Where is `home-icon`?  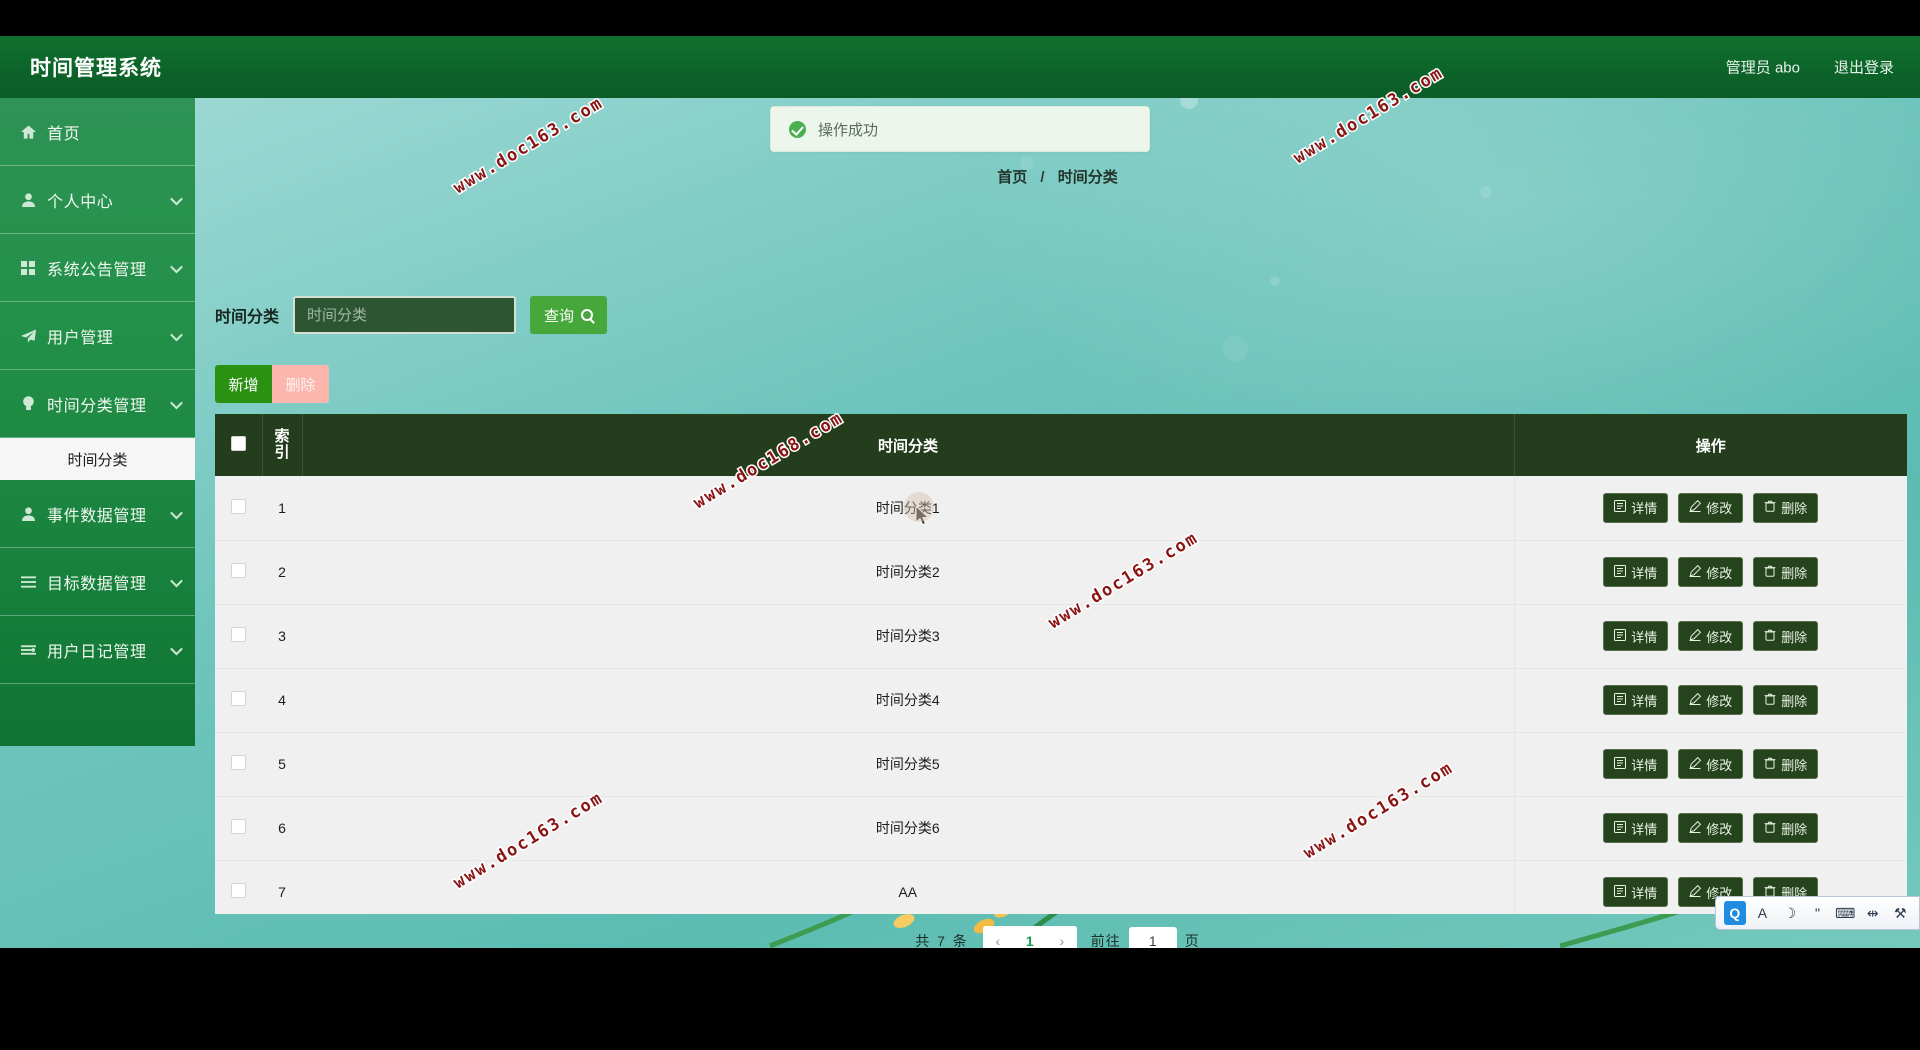 home-icon is located at coordinates (28, 132).